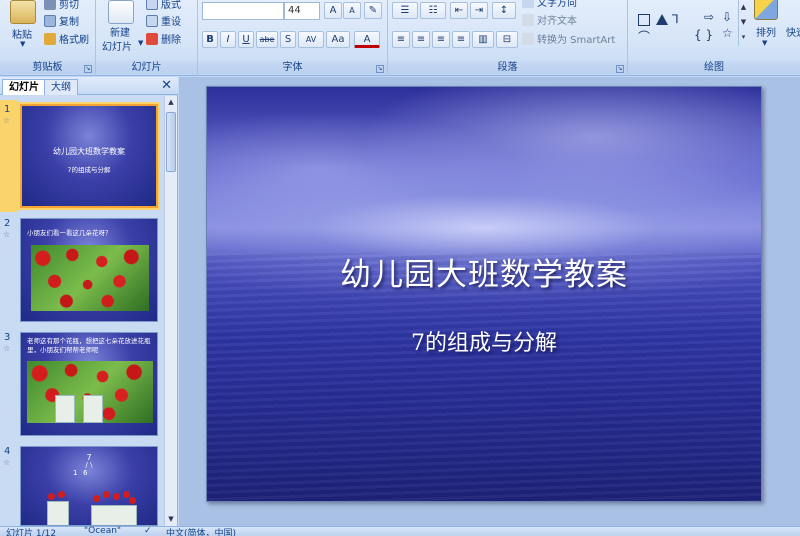 This screenshot has width=800, height=536. What do you see at coordinates (50, 21) in the screenshot?
I see `copy-icon` at bounding box center [50, 21].